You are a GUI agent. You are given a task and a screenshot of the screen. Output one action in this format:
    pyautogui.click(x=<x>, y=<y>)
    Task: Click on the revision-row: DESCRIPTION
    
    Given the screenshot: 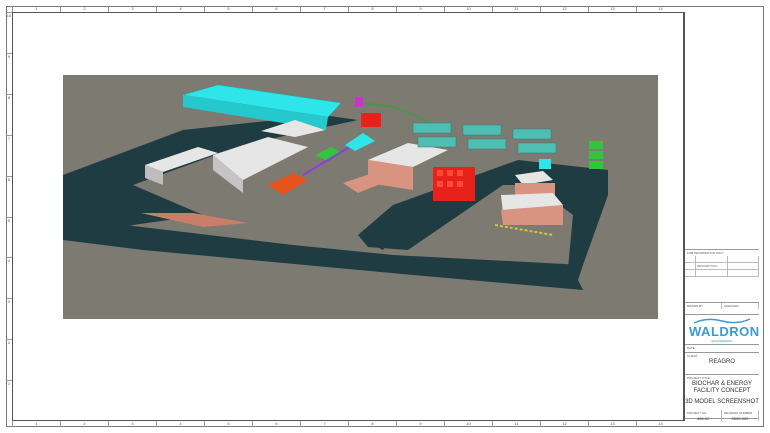 What is the action you would take?
    pyautogui.click(x=722, y=266)
    